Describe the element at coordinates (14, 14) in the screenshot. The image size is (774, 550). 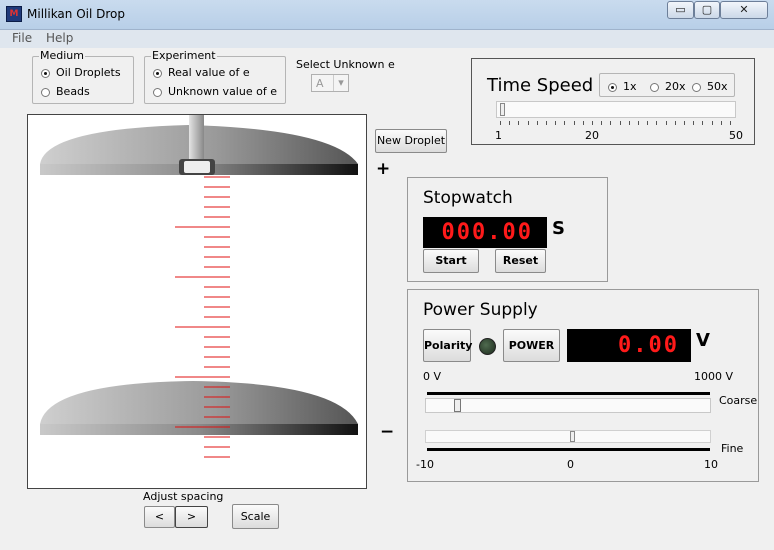
I see `app-icon: M` at that location.